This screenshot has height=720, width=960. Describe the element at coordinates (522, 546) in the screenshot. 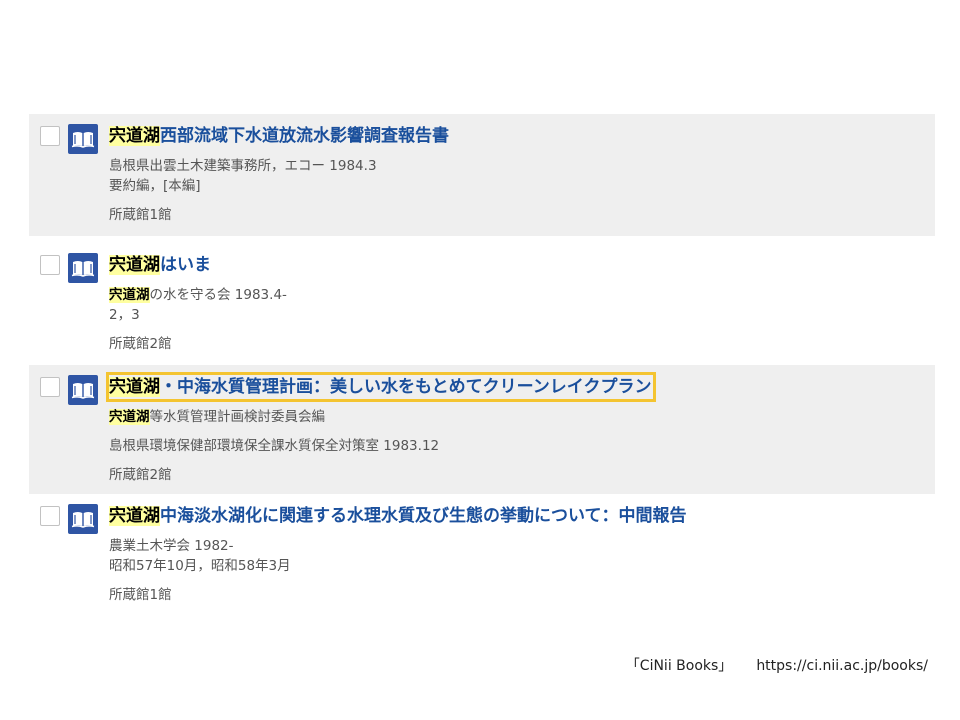

I see `meta-line: 農業土木学会 1982-` at that location.